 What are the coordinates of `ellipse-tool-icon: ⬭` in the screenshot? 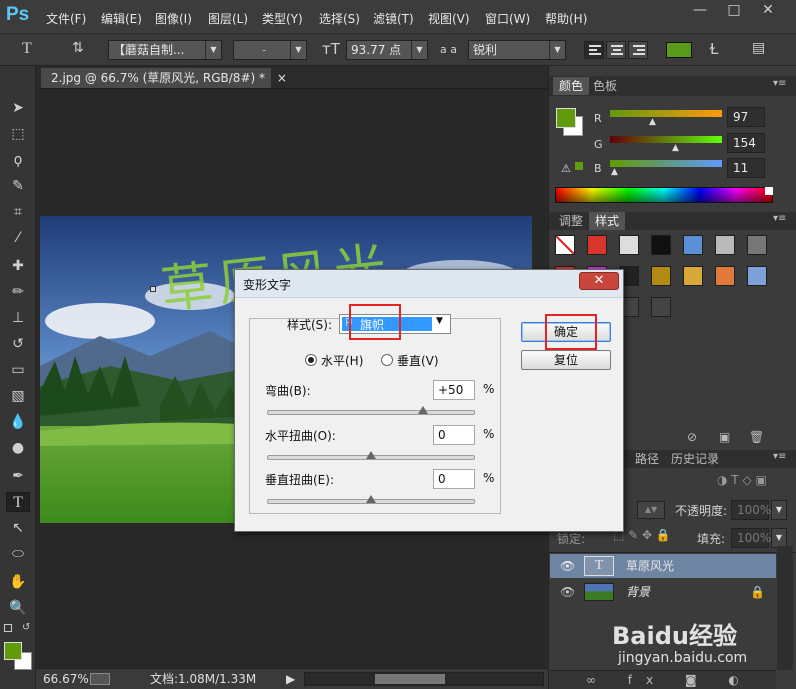 It's located at (18, 554).